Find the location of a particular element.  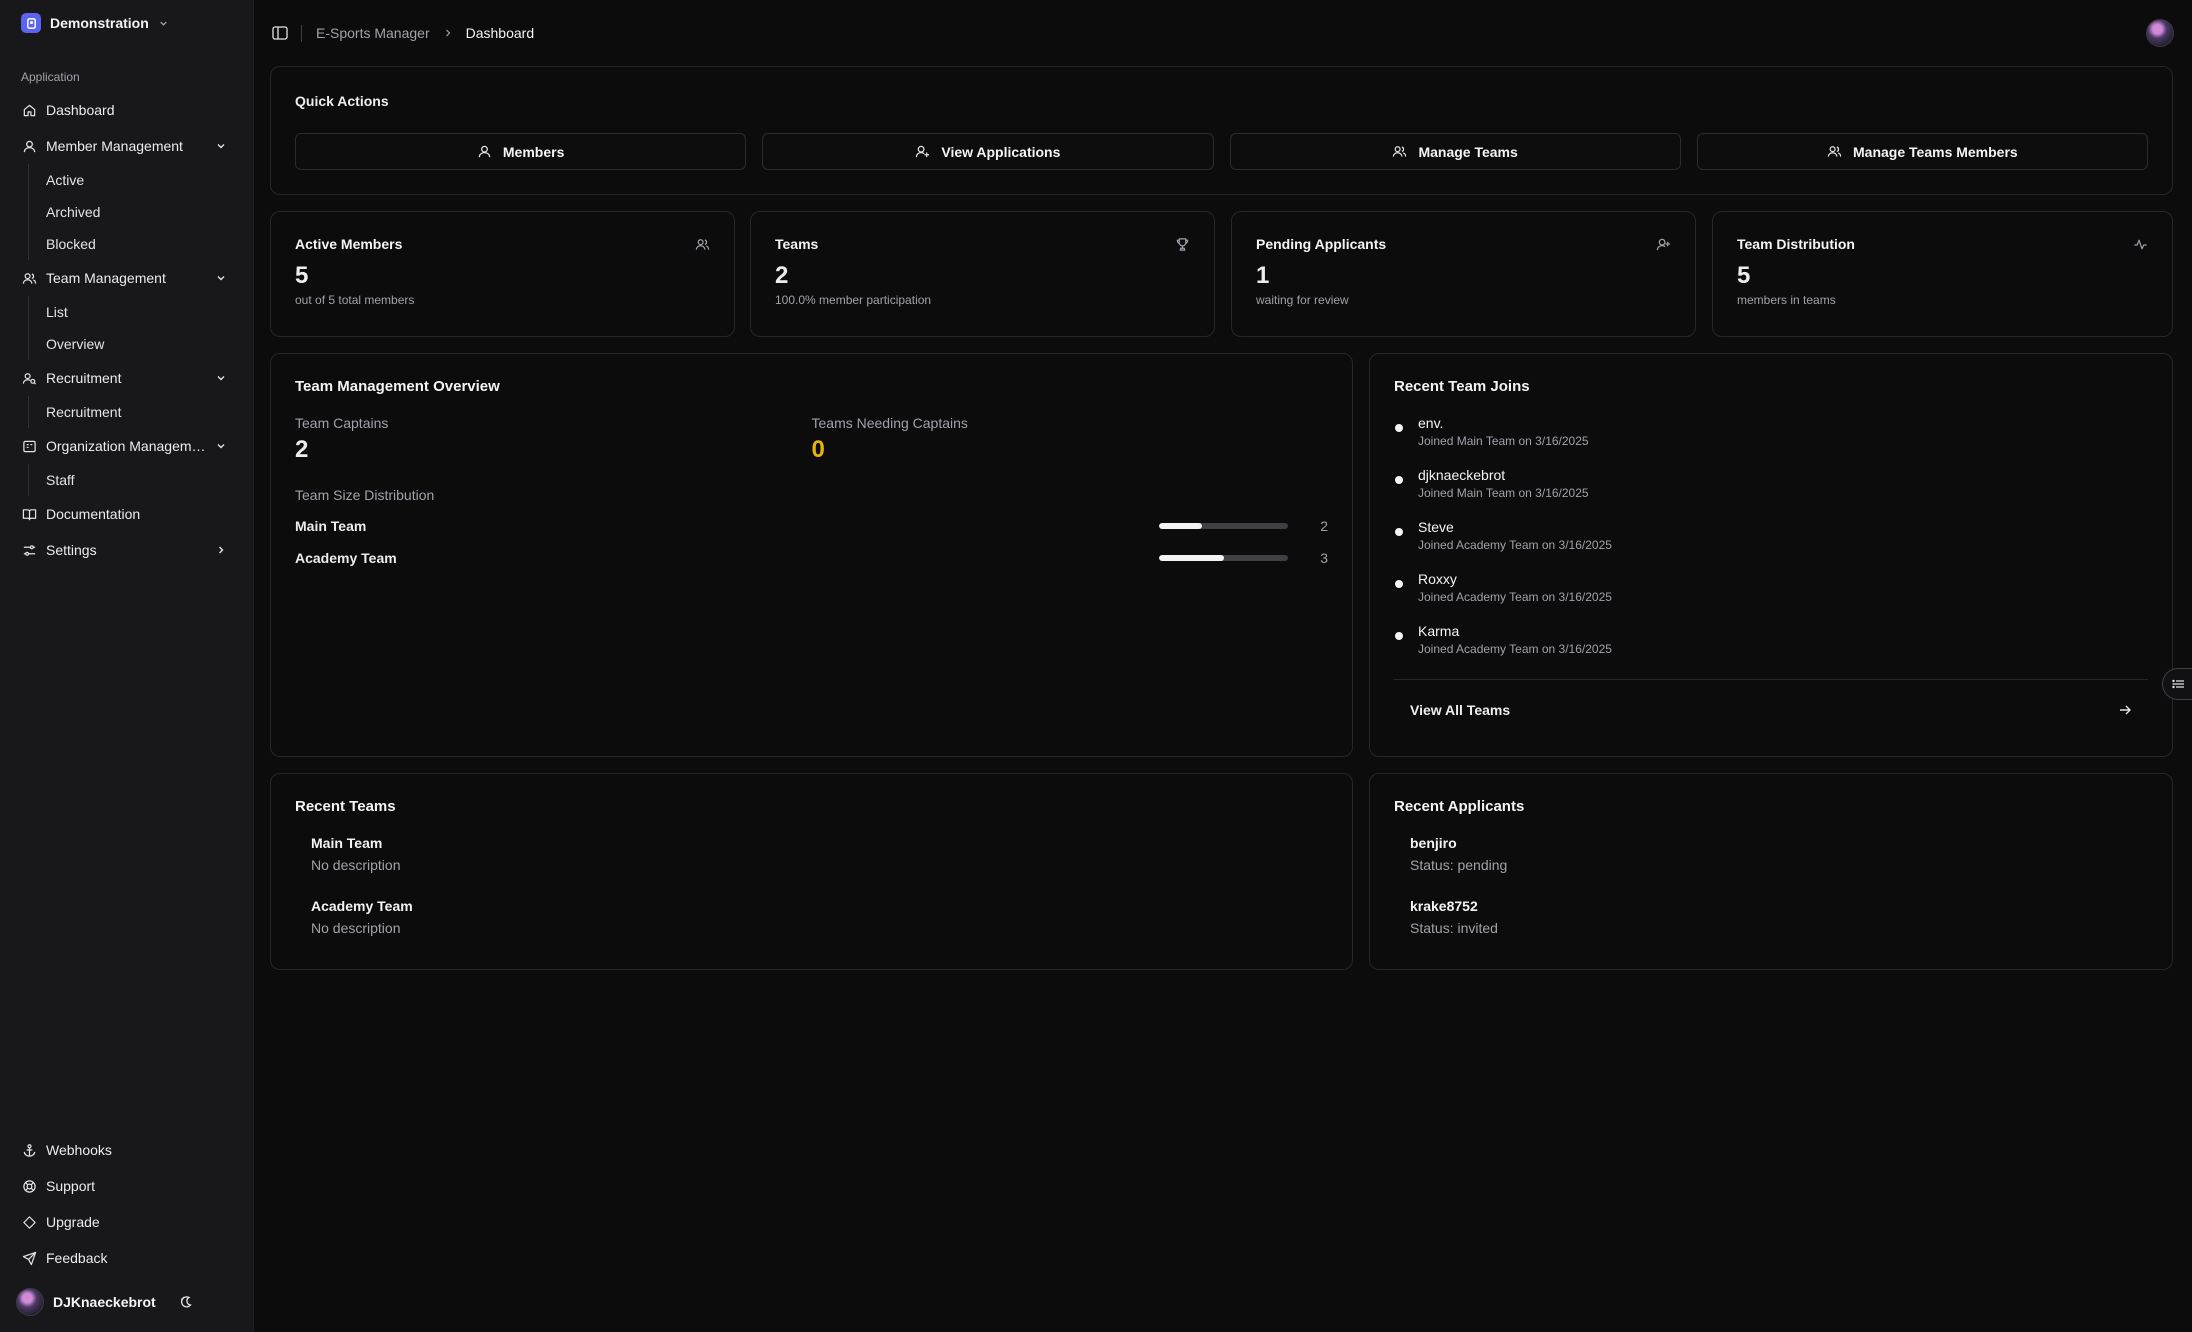

sidebar-item-label: Member Management is located at coordinates (114, 146).